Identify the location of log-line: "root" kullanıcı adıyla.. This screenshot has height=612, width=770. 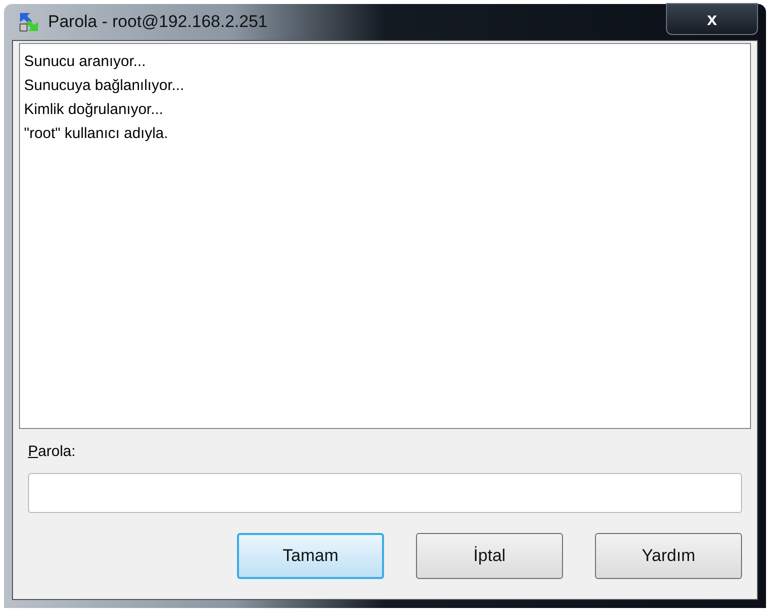
(97, 134).